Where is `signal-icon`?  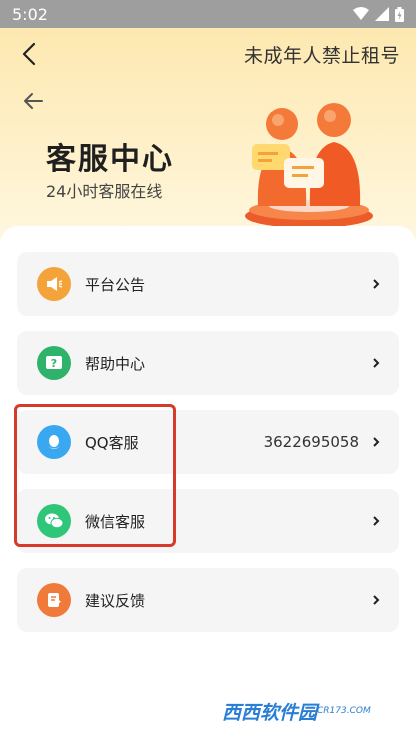 signal-icon is located at coordinates (382, 14).